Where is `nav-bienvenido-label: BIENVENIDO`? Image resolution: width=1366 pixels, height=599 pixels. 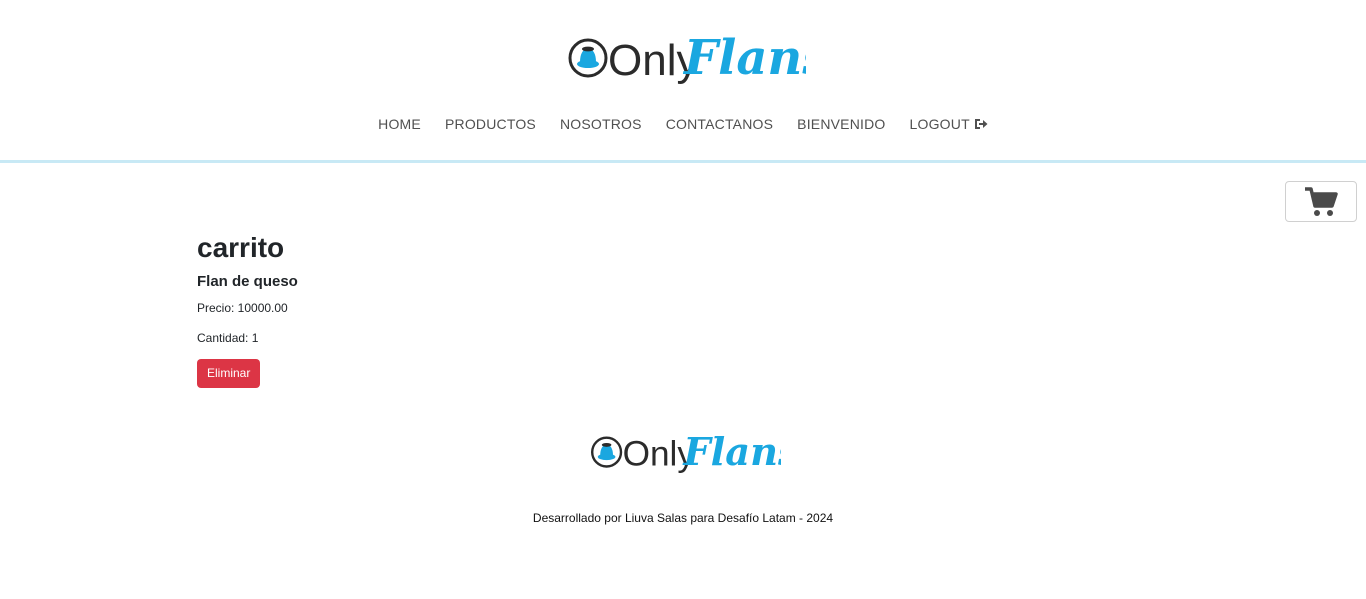 nav-bienvenido-label: BIENVENIDO is located at coordinates (841, 124).